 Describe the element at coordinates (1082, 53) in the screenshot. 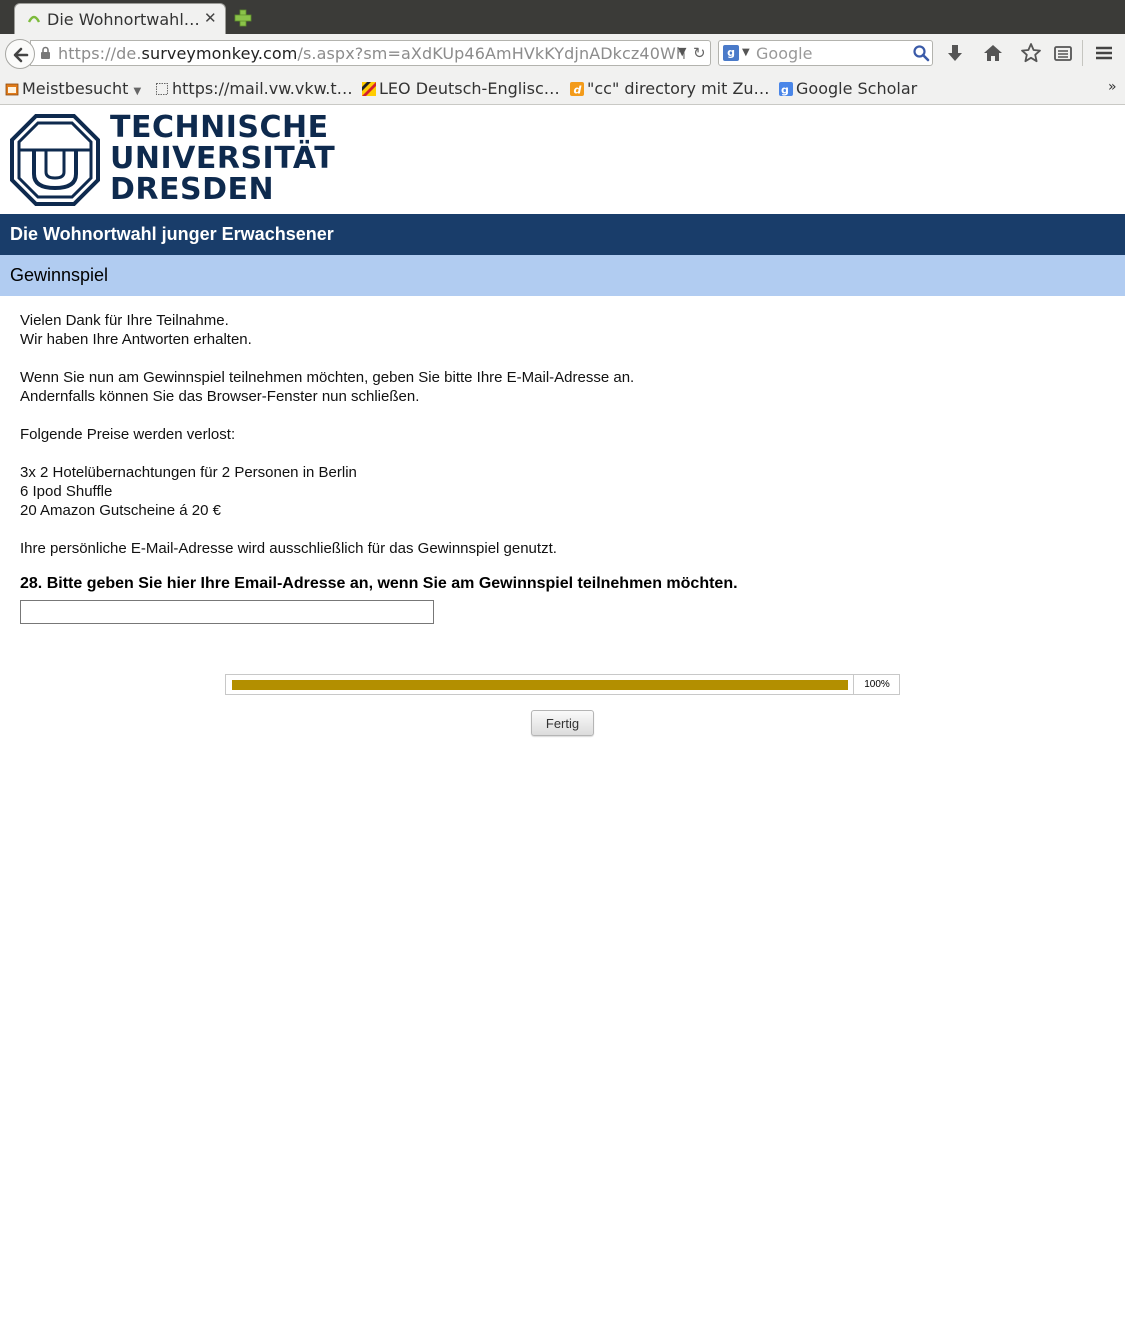

I see `toolbar-separator` at that location.